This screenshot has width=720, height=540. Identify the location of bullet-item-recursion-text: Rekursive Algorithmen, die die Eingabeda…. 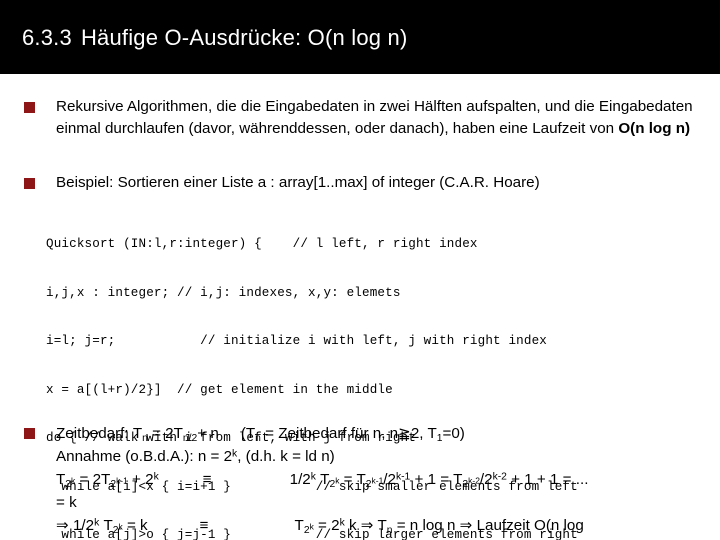
(385, 117).